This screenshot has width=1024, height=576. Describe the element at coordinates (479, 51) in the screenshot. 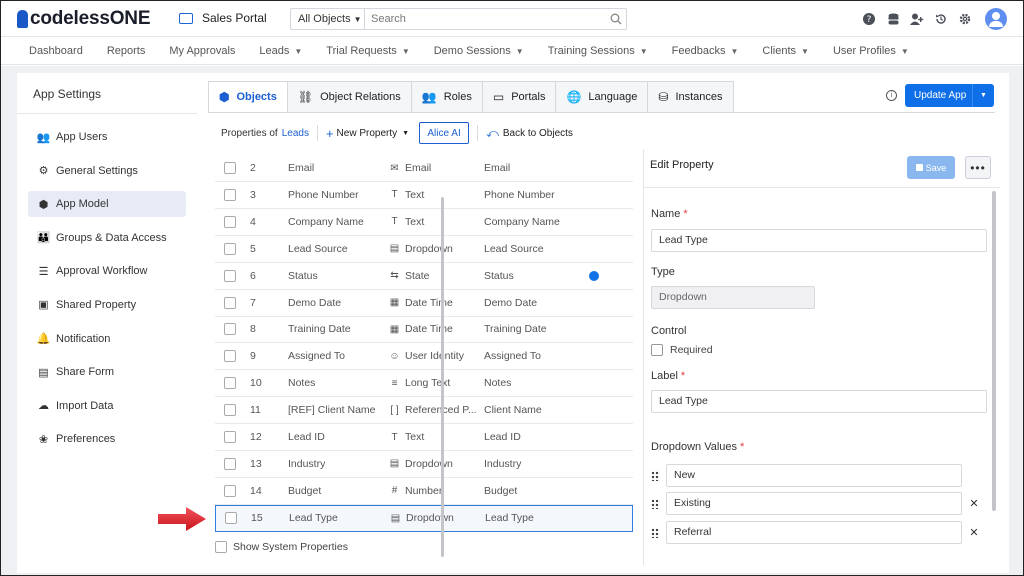

I see `nav-demo-sessions: Demo Sessions ▼` at that location.